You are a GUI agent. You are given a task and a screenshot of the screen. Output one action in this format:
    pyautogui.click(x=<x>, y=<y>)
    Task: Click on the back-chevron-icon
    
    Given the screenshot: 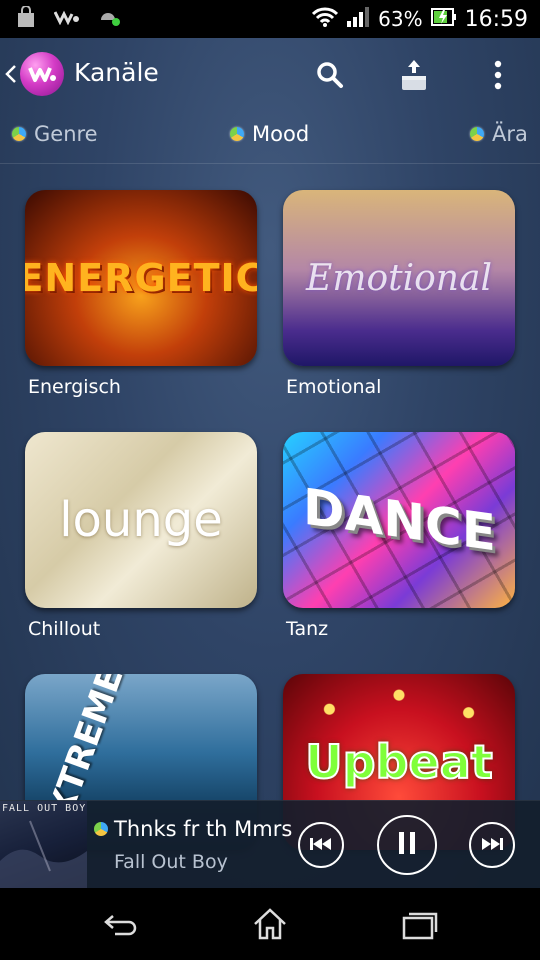 What is the action you would take?
    pyautogui.click(x=11, y=76)
    